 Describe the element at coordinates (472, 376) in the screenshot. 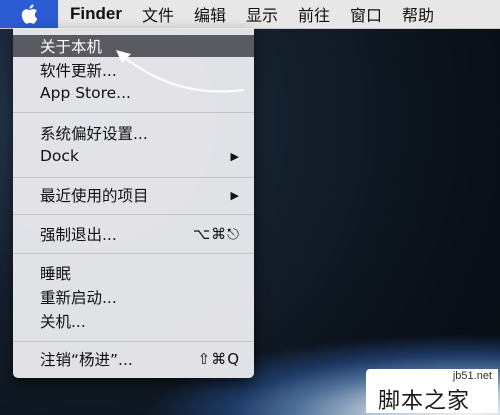

I see `watermark-site: jb51.net` at that location.